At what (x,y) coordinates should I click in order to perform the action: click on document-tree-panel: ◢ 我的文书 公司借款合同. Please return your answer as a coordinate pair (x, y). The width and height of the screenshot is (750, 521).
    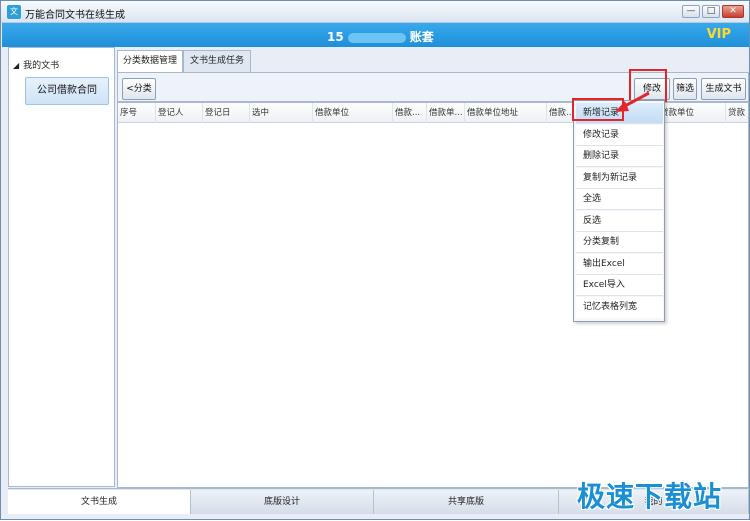
    Looking at the image, I should click on (61, 267).